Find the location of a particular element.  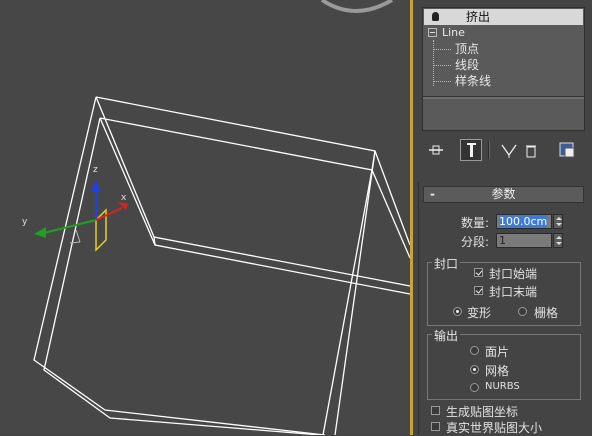

cap-start-label: 封口始端 is located at coordinates (513, 273).